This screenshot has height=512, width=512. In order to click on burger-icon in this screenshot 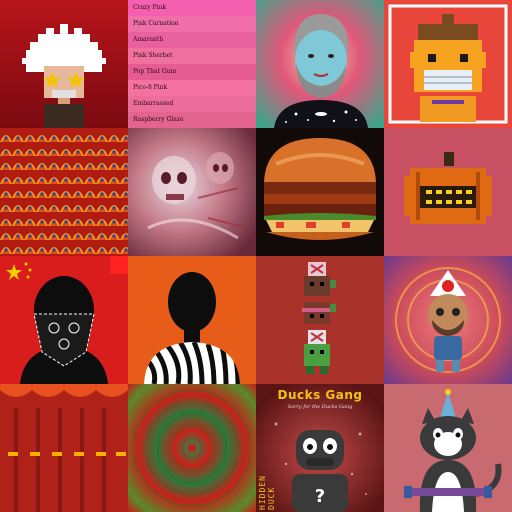, I will do `click(320, 192)`.